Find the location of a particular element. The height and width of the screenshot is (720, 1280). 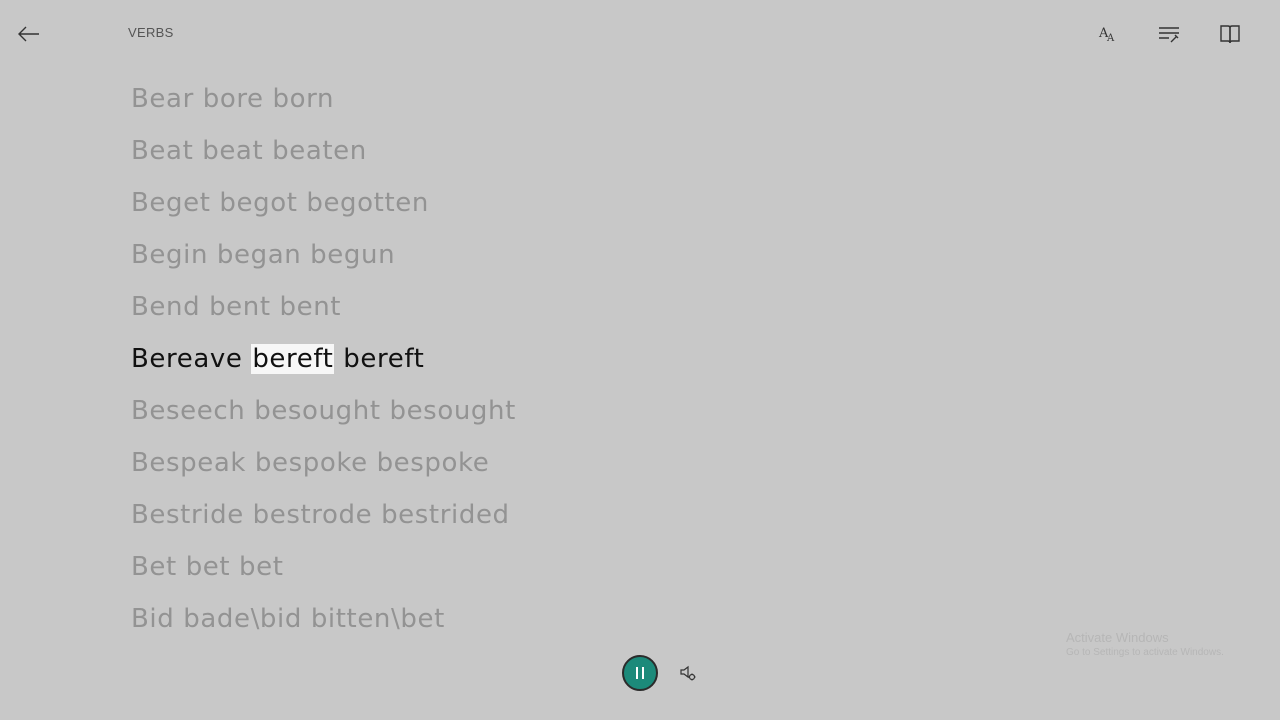

line-text: Bestride bestrode bestrided is located at coordinates (320, 515).